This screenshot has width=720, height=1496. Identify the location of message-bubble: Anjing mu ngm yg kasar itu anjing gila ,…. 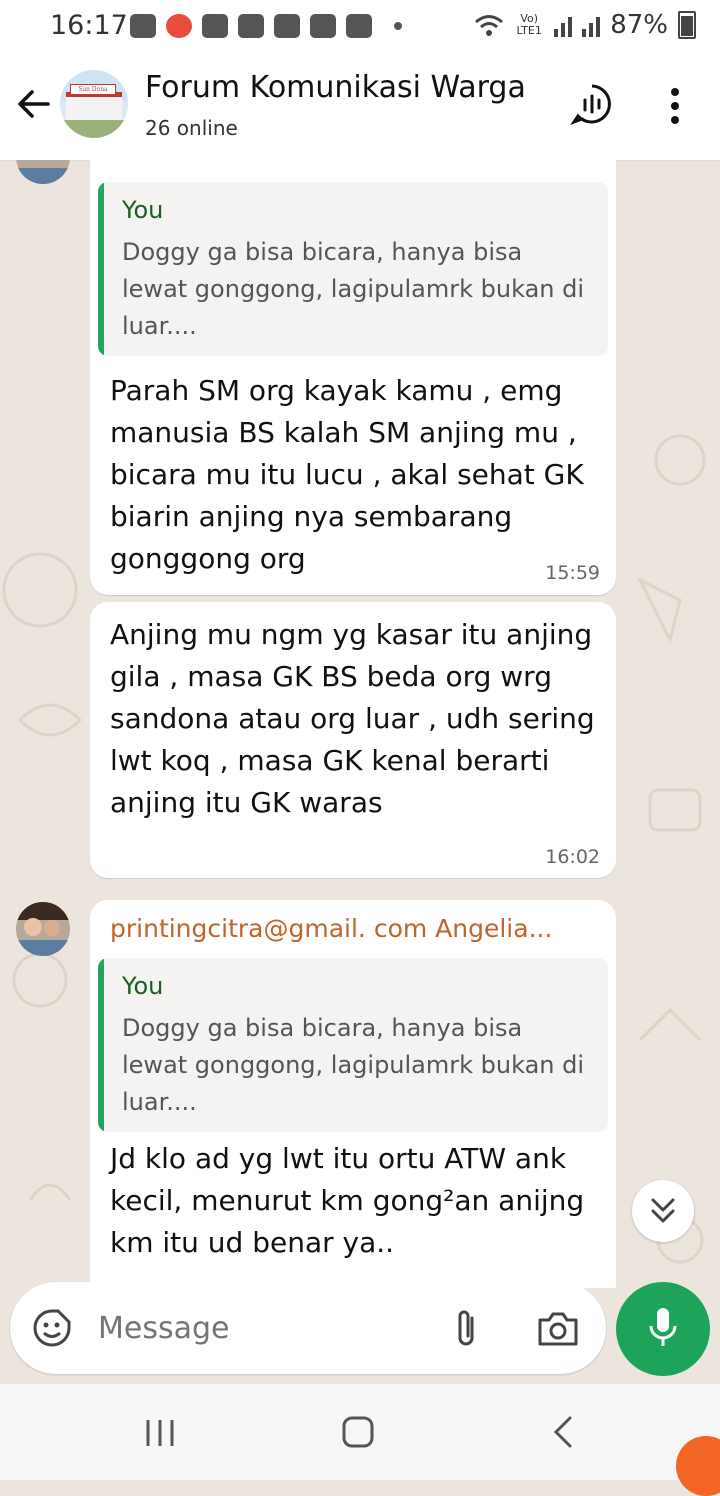
(353, 740).